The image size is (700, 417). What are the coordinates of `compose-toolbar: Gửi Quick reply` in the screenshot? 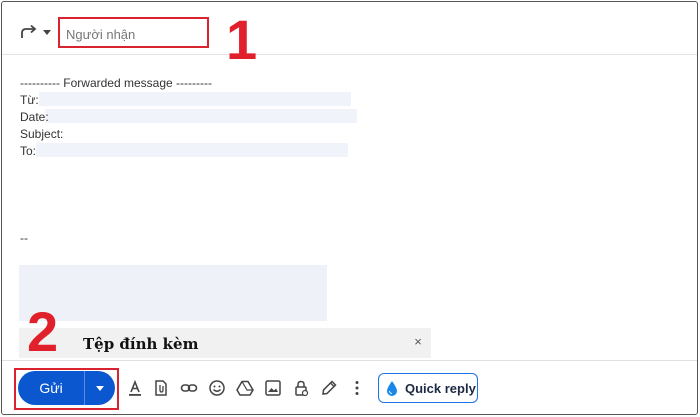 It's located at (349, 387).